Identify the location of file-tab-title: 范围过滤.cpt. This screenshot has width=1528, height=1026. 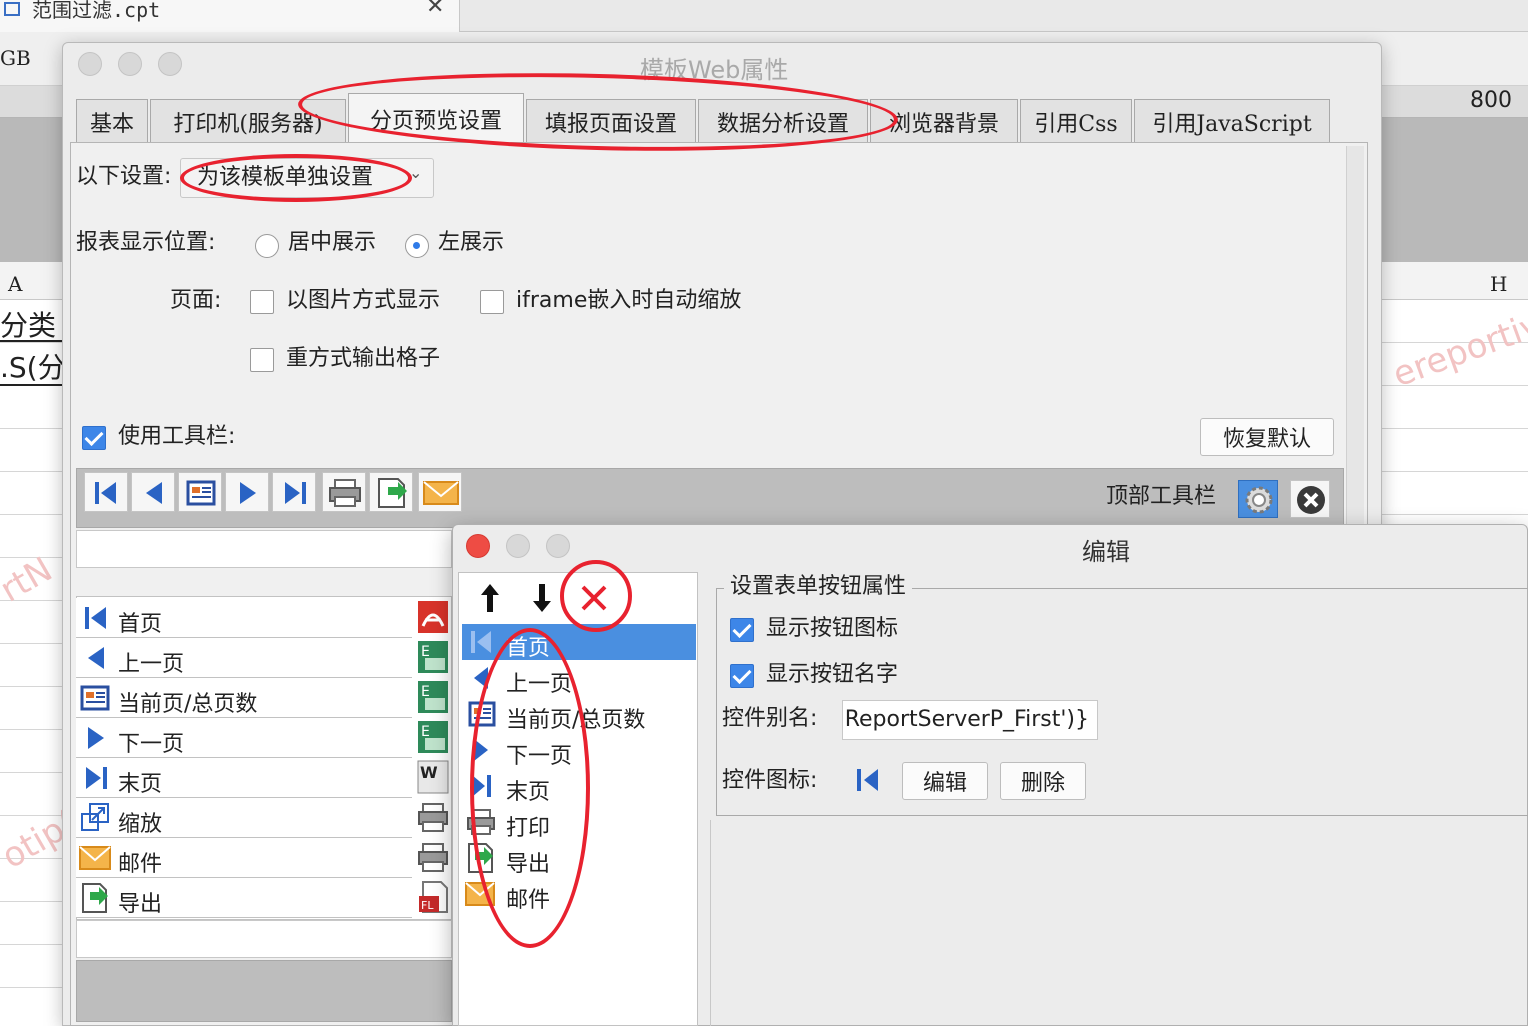
(96, 11).